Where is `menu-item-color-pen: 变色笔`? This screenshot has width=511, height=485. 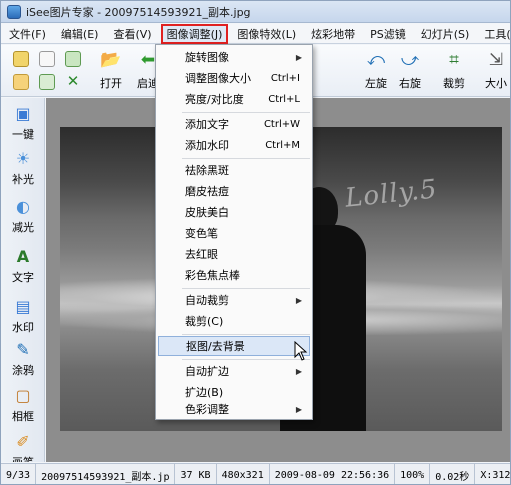 menu-item-color-pen: 变色笔 is located at coordinates (234, 233).